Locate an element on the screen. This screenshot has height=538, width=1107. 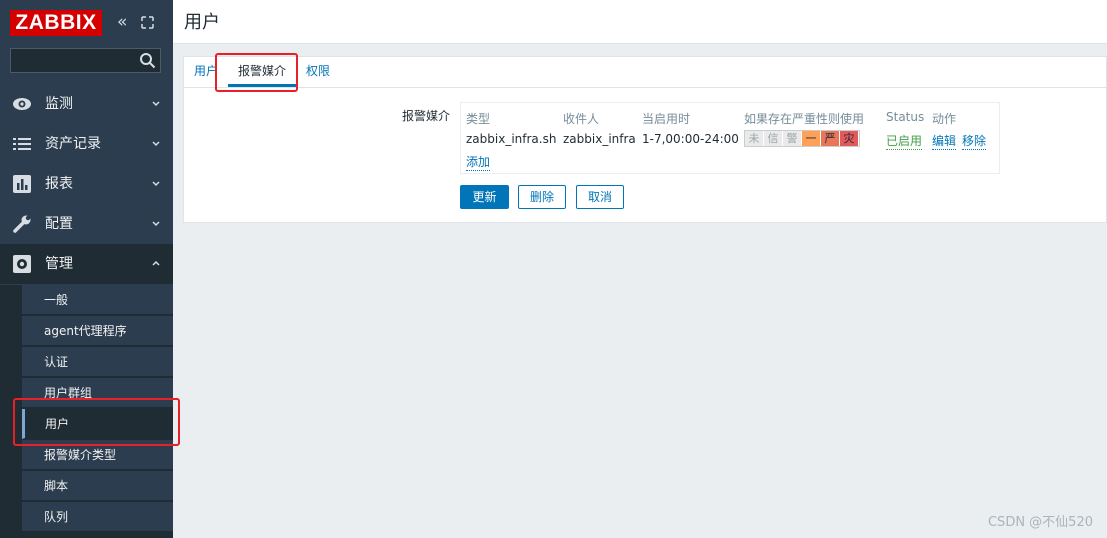
submenu-label: 一般 is located at coordinates (56, 300).